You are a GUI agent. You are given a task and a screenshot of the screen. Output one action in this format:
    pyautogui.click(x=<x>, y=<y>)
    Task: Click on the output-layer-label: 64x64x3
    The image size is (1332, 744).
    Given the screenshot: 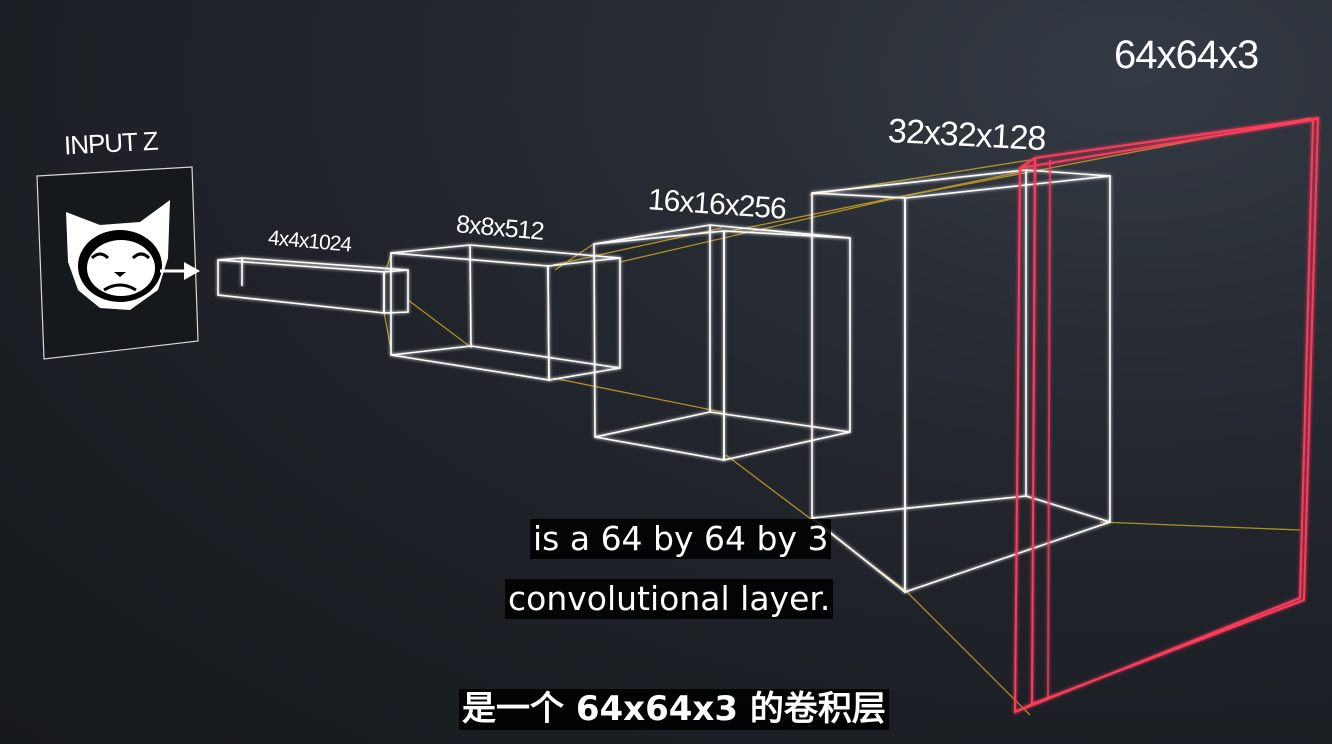 What is the action you would take?
    pyautogui.click(x=1186, y=55)
    